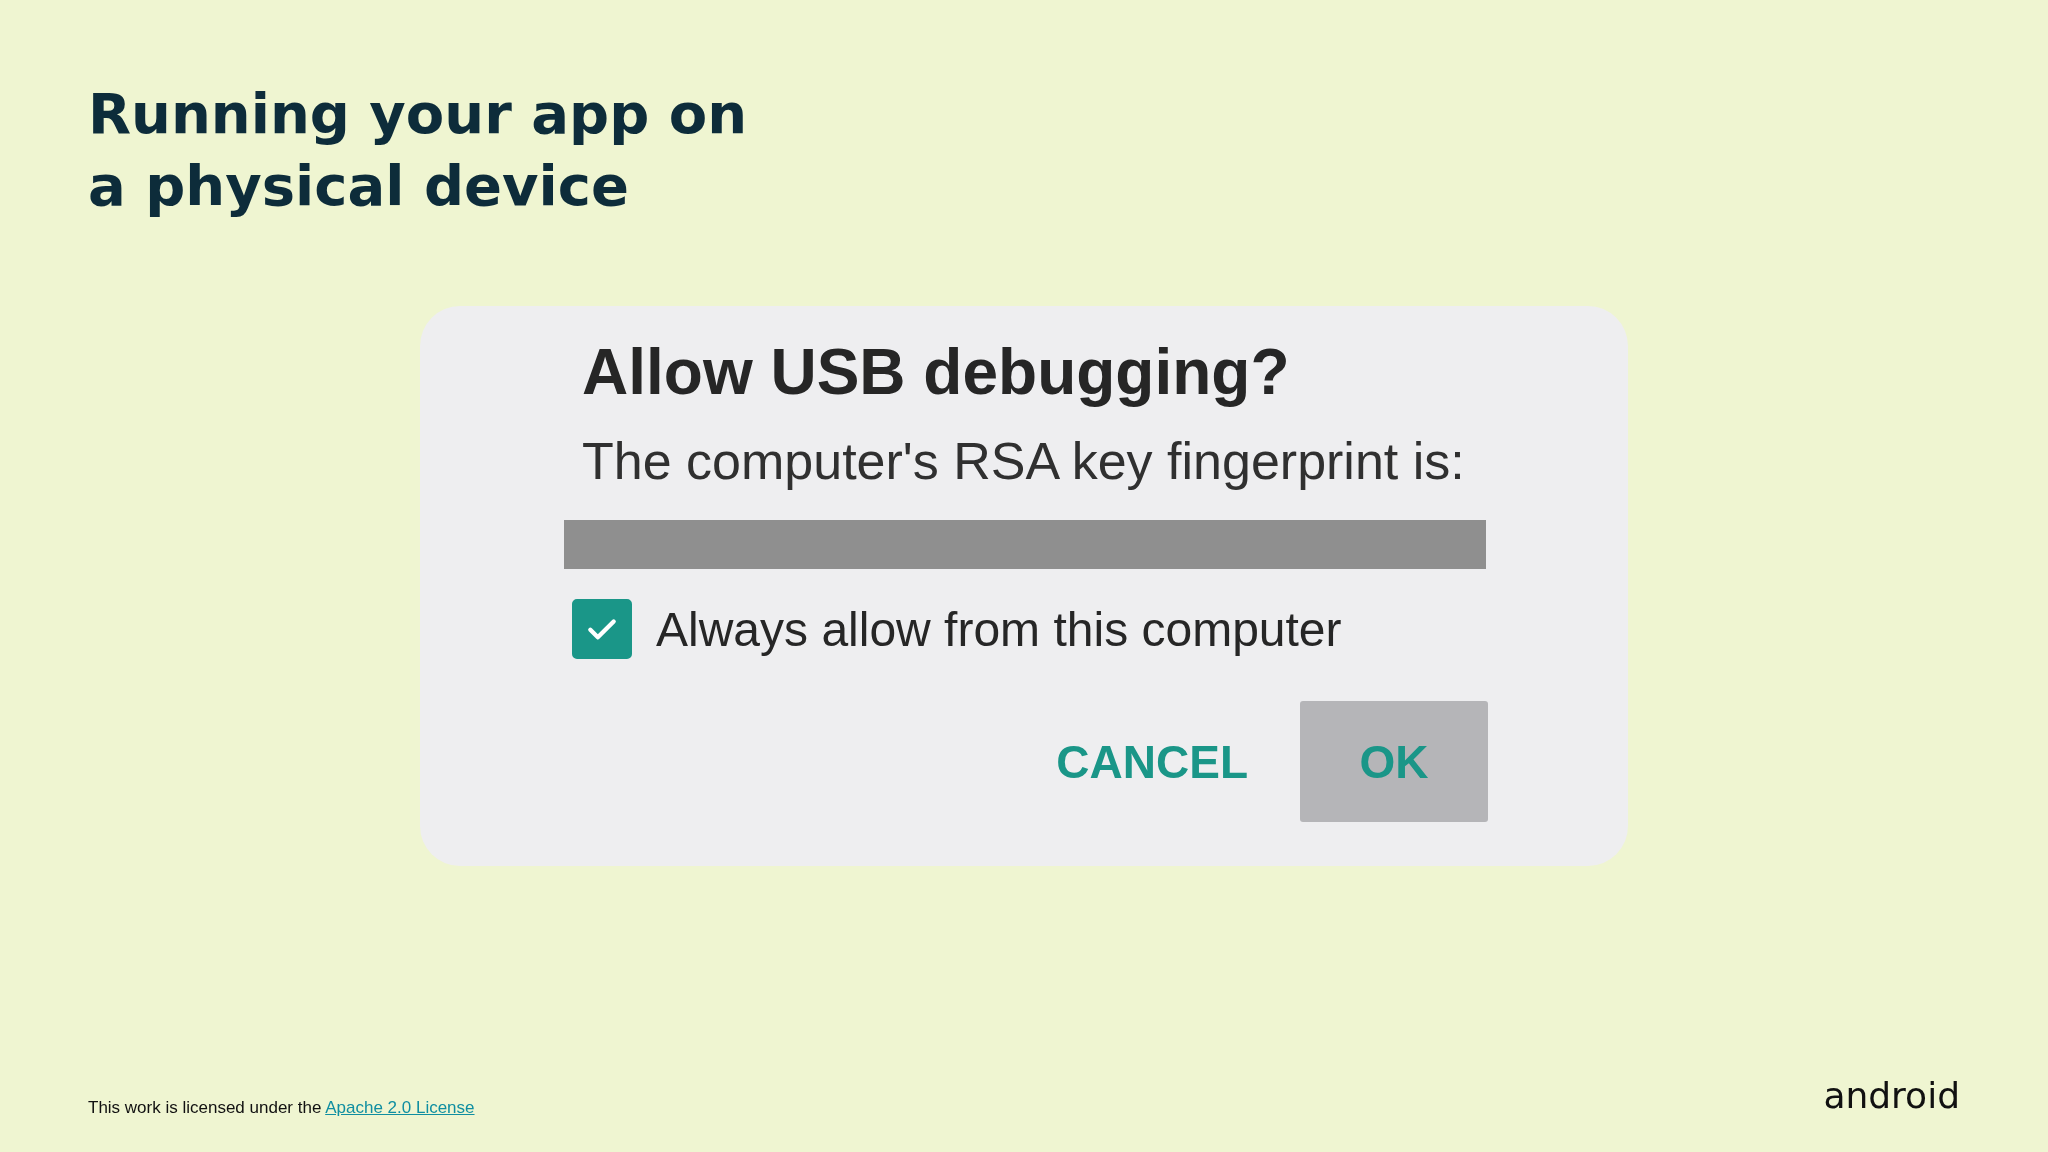  Describe the element at coordinates (1152, 761) in the screenshot. I see `cancel-button: CANCEL` at that location.